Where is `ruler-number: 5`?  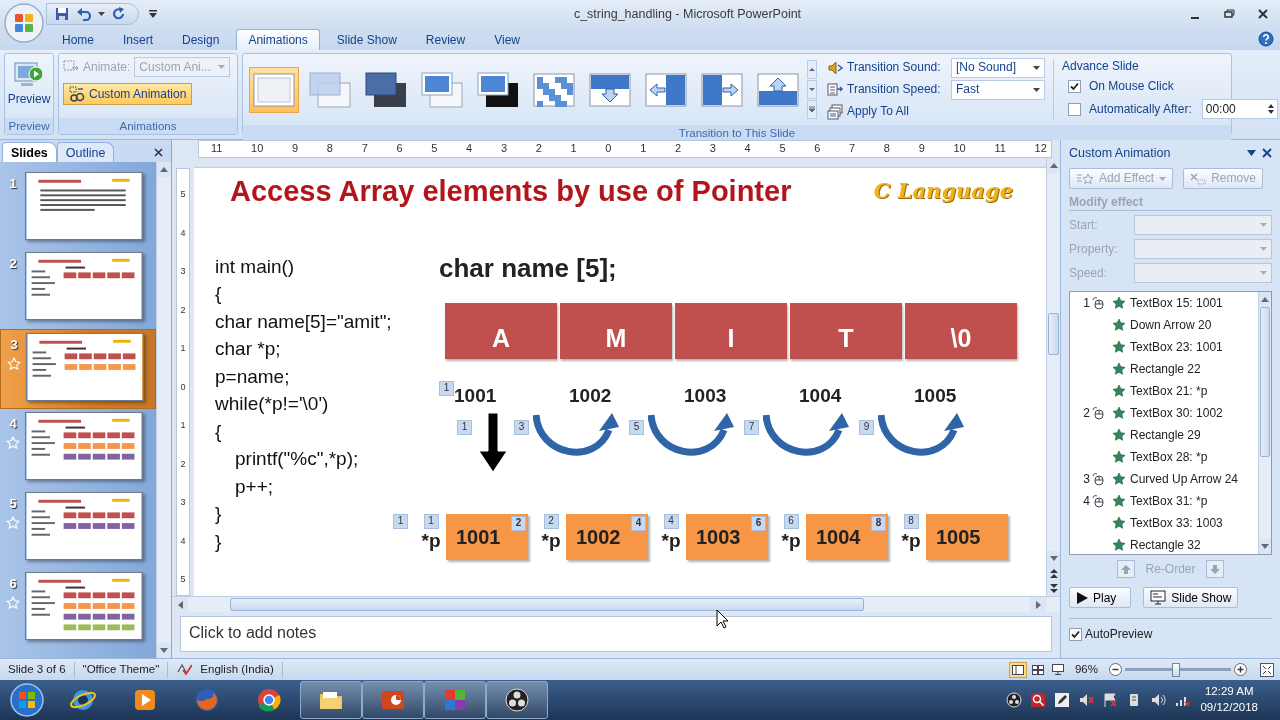 ruler-number: 5 is located at coordinates (434, 149).